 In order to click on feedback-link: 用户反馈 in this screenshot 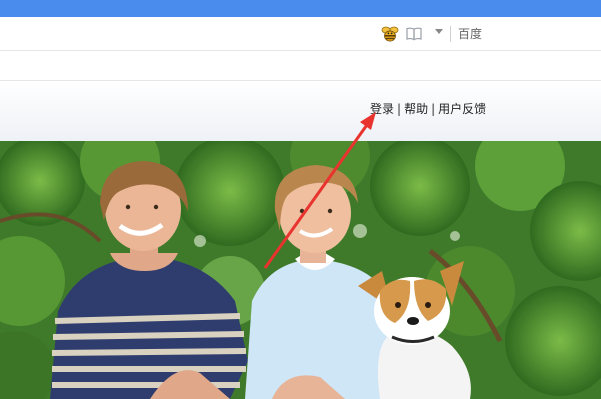, I will do `click(462, 109)`.